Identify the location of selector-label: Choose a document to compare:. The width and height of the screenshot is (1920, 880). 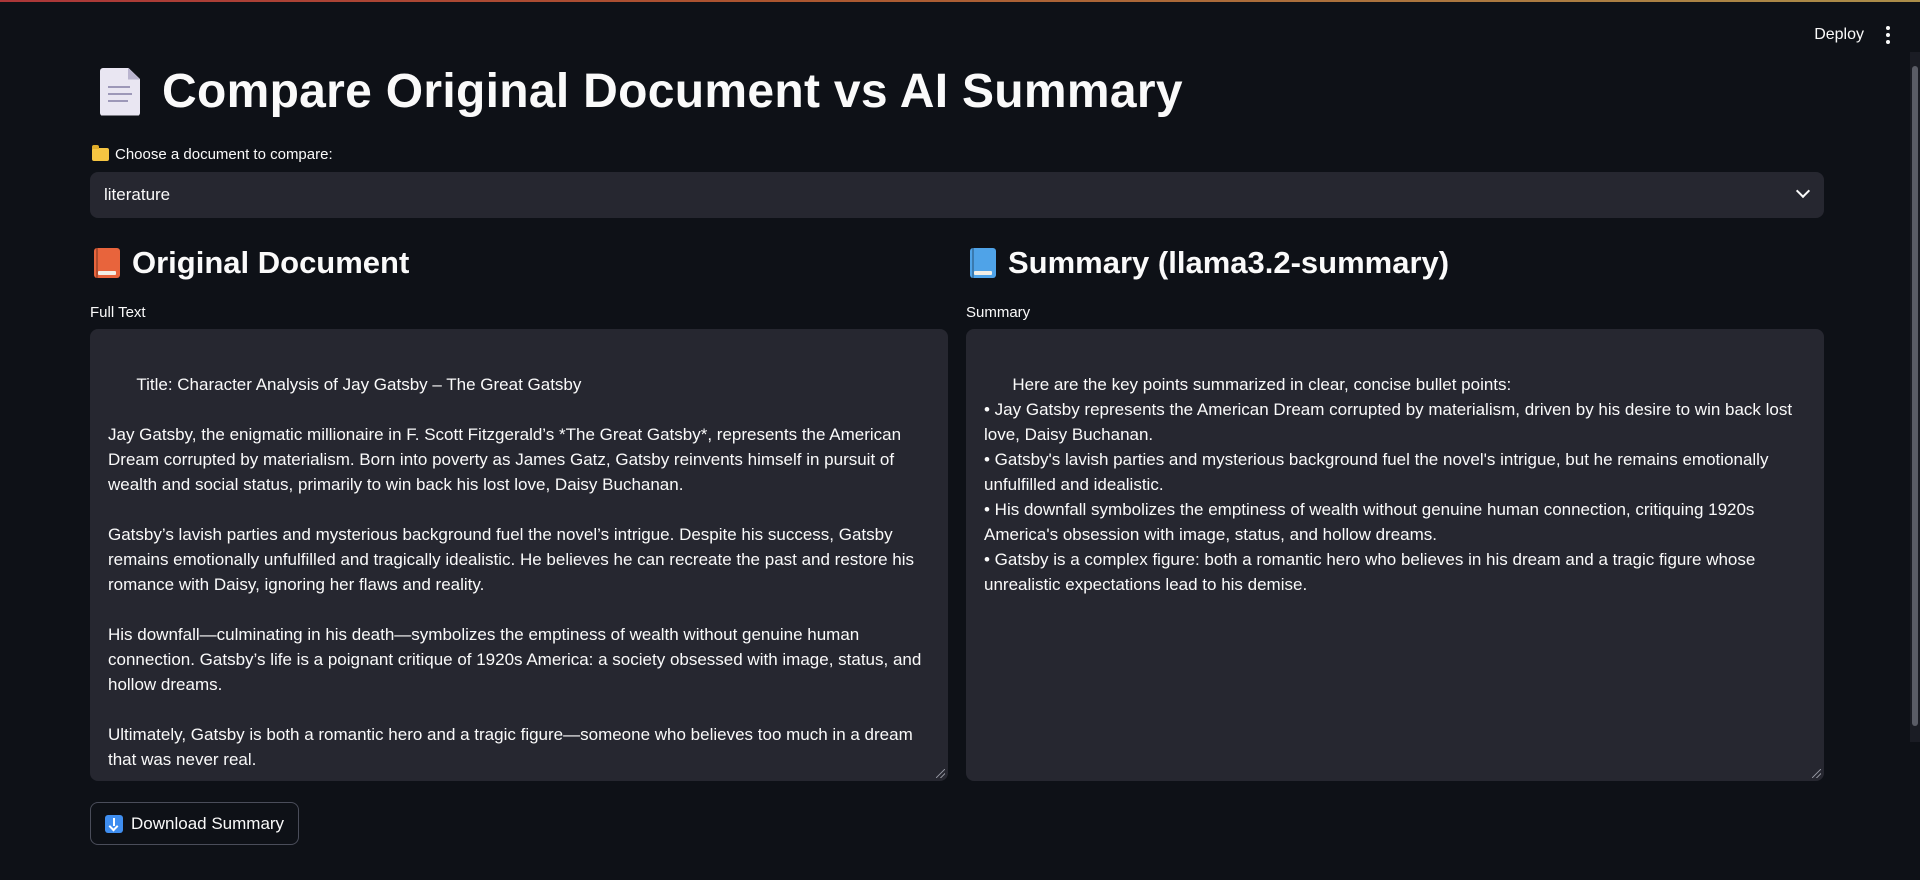
(212, 154).